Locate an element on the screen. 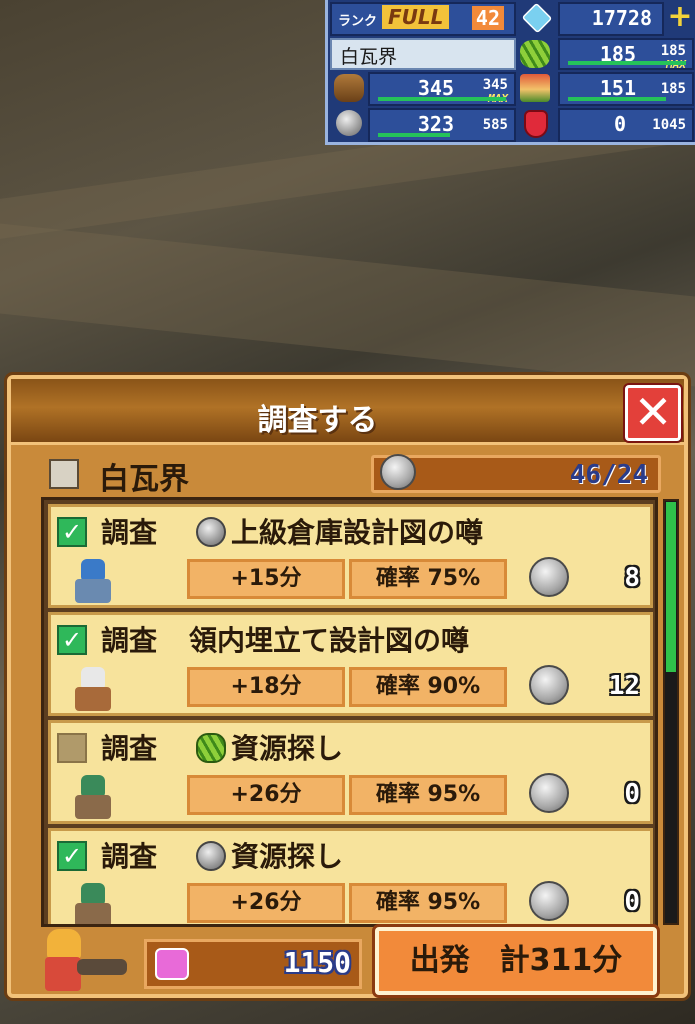 This screenshot has width=695, height=1024. wood-icon is located at coordinates (349, 88).